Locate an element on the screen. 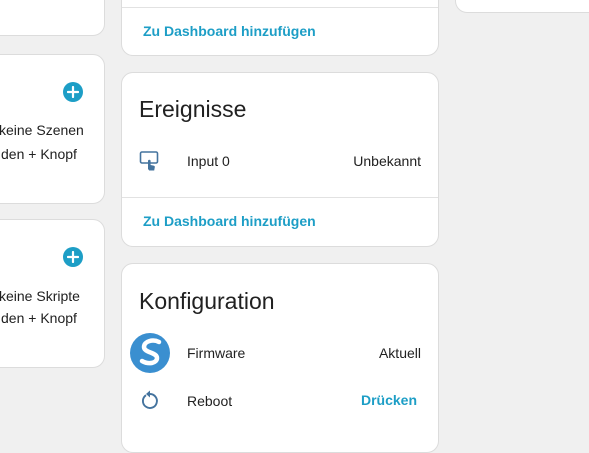 Image resolution: width=589 pixels, height=453 pixels. shelly-logo-icon is located at coordinates (150, 353).